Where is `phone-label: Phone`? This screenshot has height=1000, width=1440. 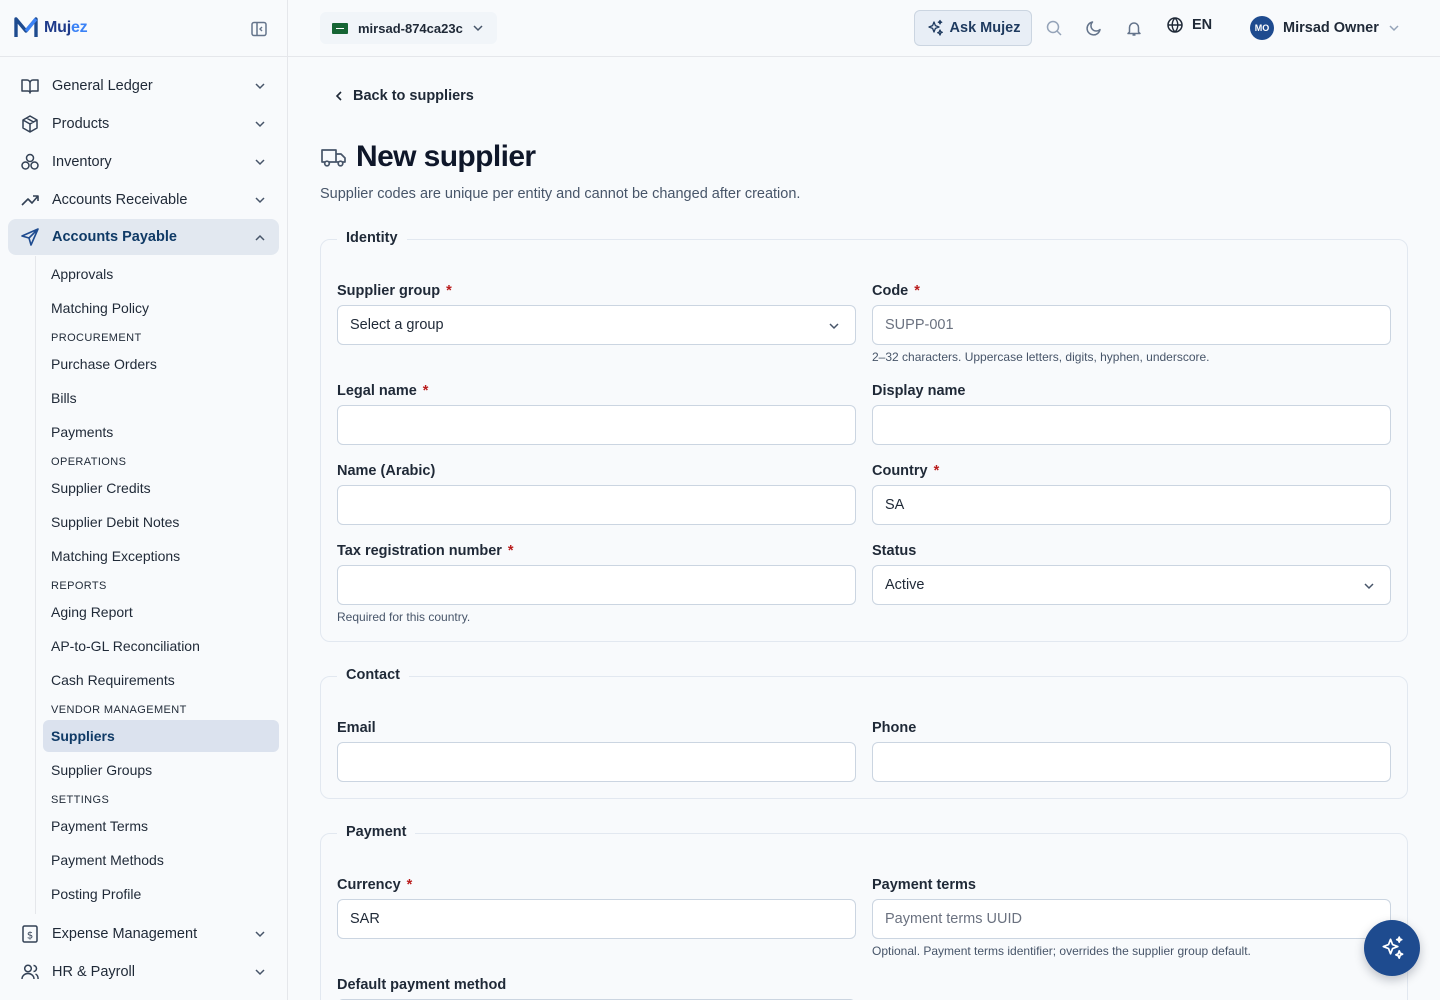 phone-label: Phone is located at coordinates (894, 728).